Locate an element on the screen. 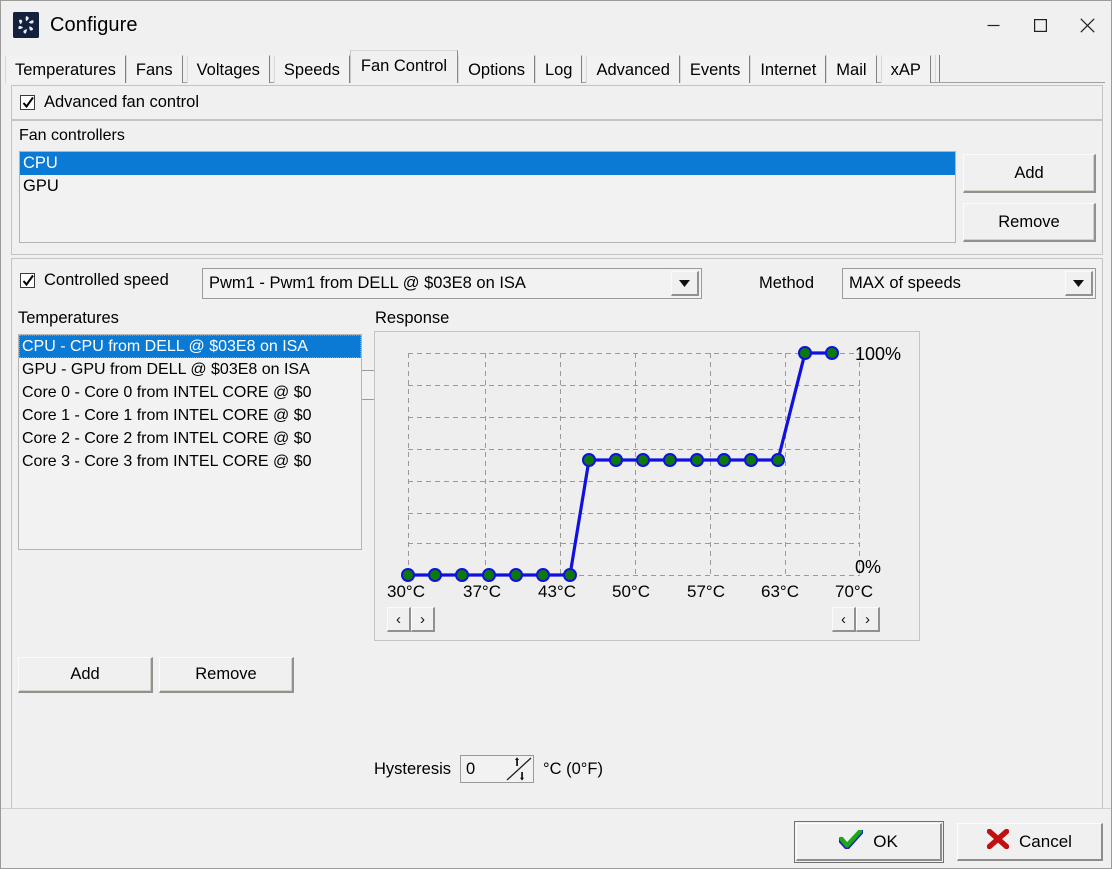 This screenshot has height=869, width=1112. tab-fan-control: Fan Control is located at coordinates (404, 66).